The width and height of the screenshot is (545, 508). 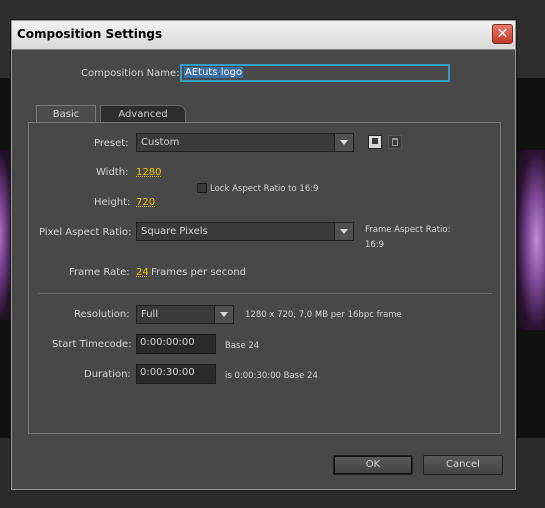 I want to click on pixel-aspect-dropdown: Square Pixels, so click(x=245, y=231).